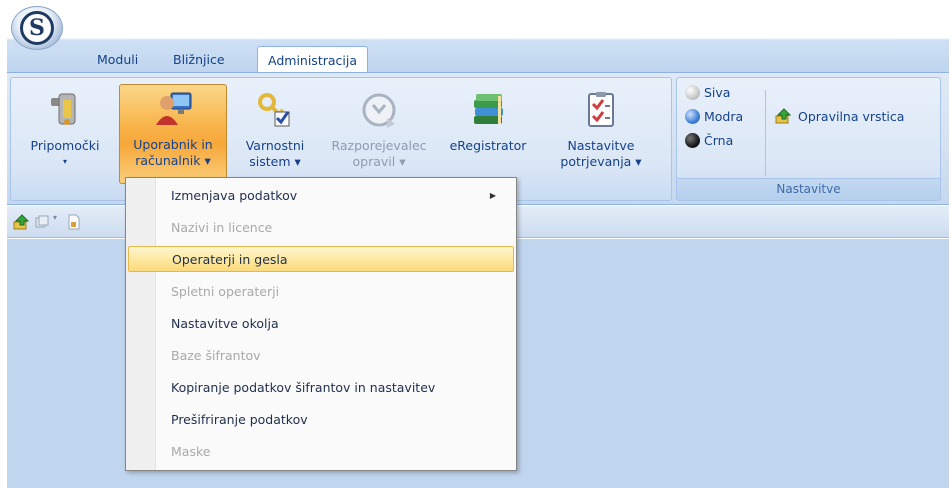 The width and height of the screenshot is (949, 488). Describe the element at coordinates (488, 145) in the screenshot. I see `eregistrator-label: eRegistrator` at that location.